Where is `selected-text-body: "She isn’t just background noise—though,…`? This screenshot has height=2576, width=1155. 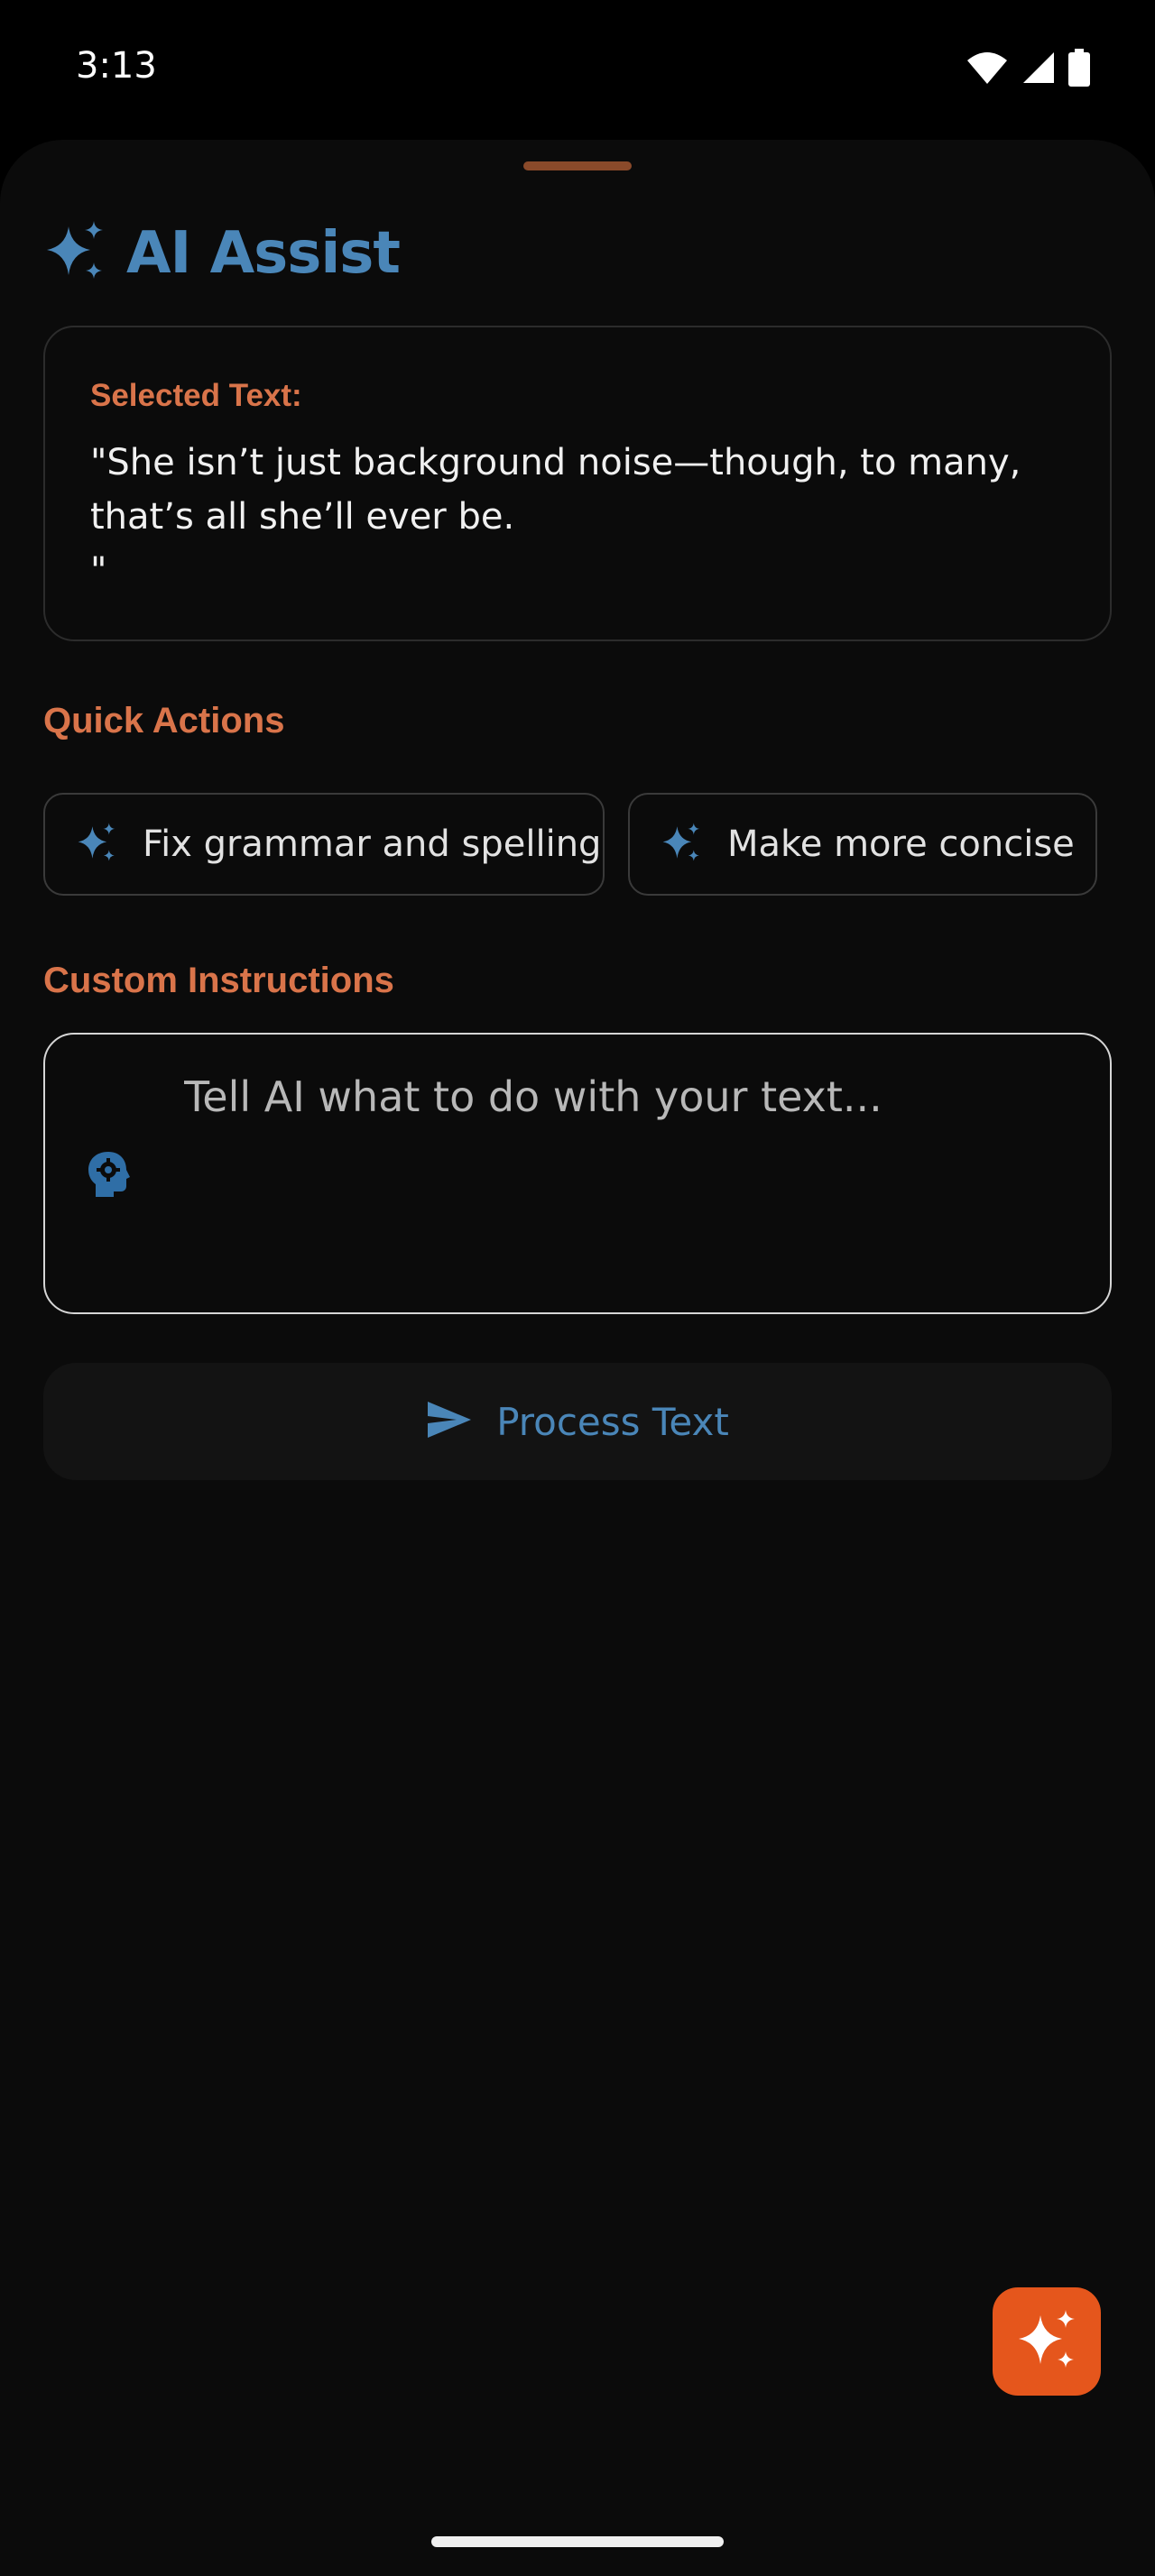 selected-text-body: "She isn’t just background noise—though,… is located at coordinates (555, 517).